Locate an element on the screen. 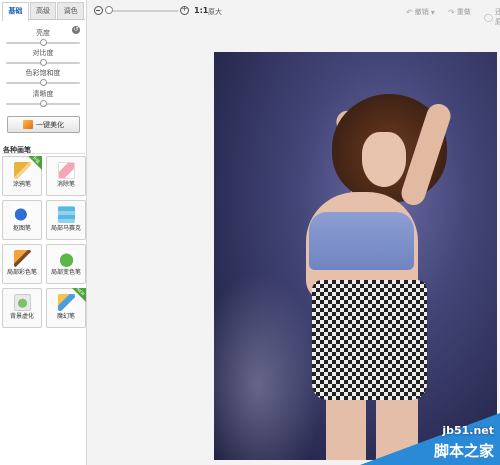 This screenshot has width=500, height=465. tool-label: 涂鸦笔 is located at coordinates (21, 184).